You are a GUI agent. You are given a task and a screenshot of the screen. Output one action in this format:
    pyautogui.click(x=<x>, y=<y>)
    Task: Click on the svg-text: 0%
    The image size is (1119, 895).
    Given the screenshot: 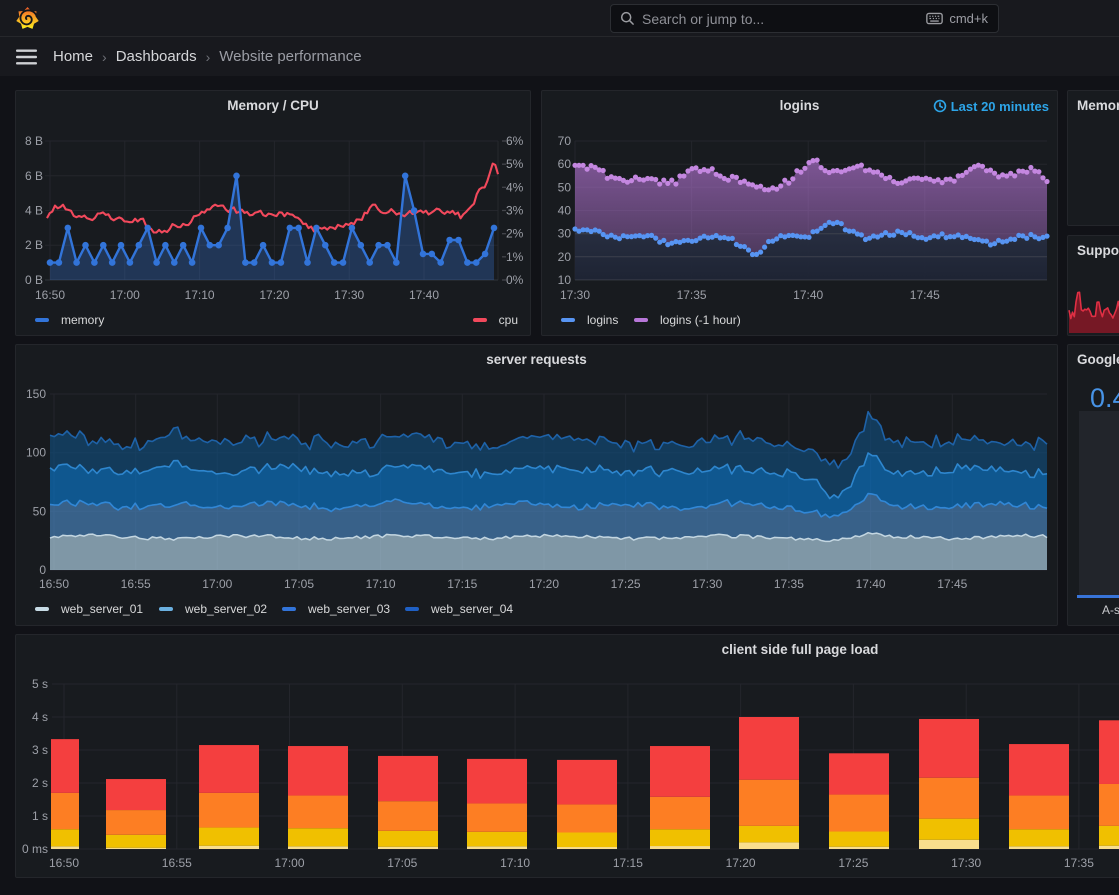 What is the action you would take?
    pyautogui.click(x=515, y=280)
    